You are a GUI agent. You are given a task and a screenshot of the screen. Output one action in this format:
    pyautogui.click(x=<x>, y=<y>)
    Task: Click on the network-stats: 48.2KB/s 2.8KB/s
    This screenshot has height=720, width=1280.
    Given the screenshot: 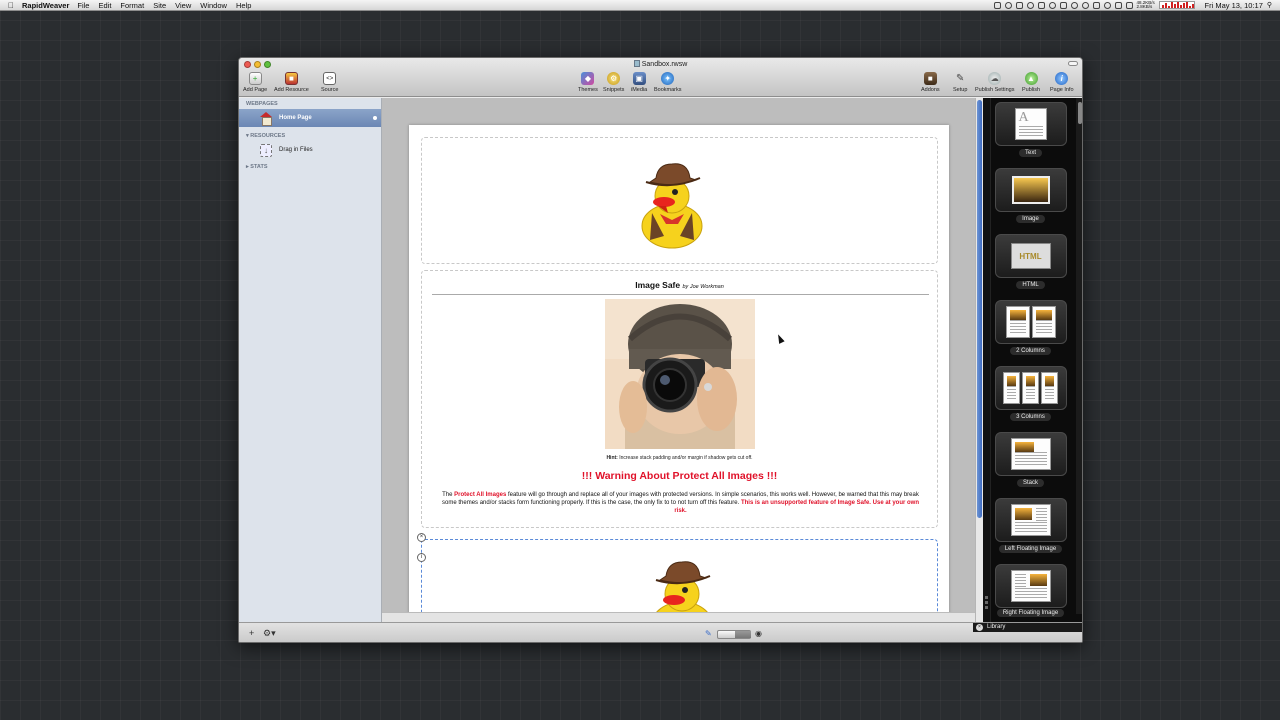 What is the action you would take?
    pyautogui.click(x=1145, y=5)
    